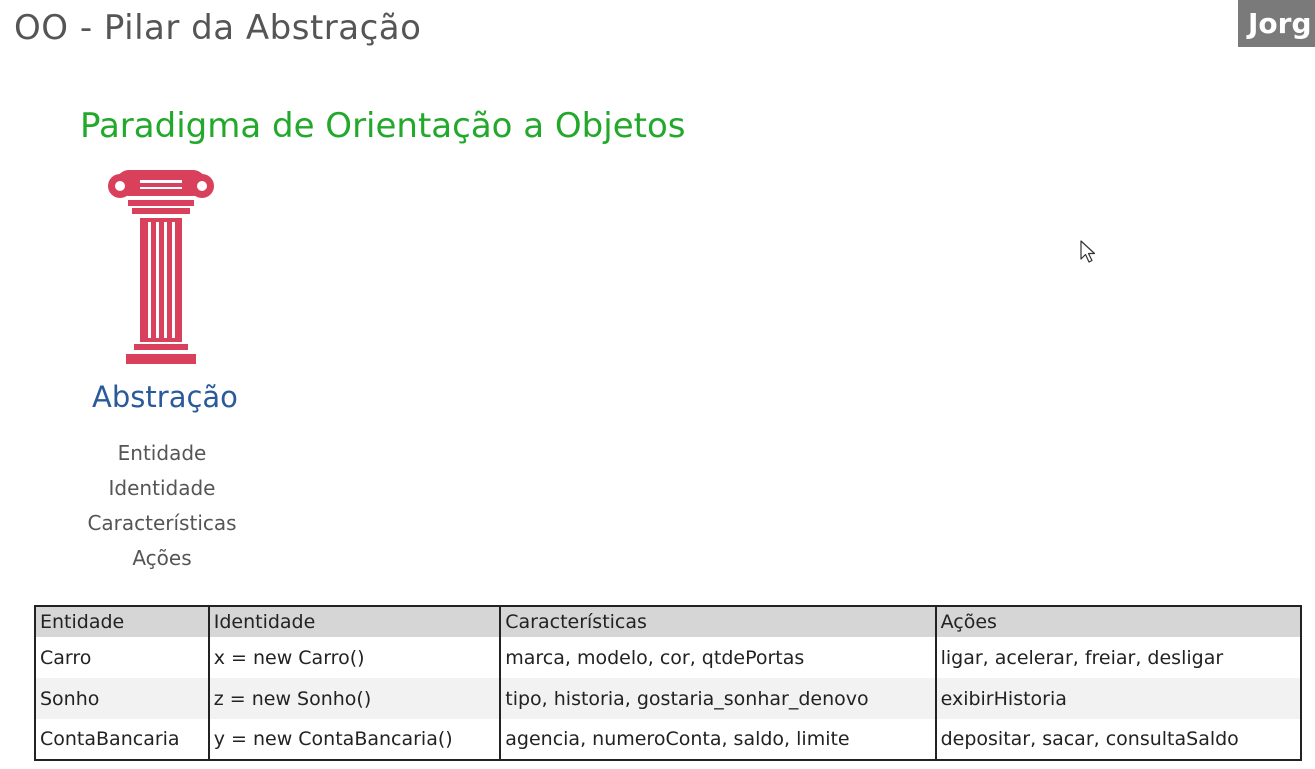  What do you see at coordinates (122, 739) in the screenshot?
I see `table-cell: ContaBancaria` at bounding box center [122, 739].